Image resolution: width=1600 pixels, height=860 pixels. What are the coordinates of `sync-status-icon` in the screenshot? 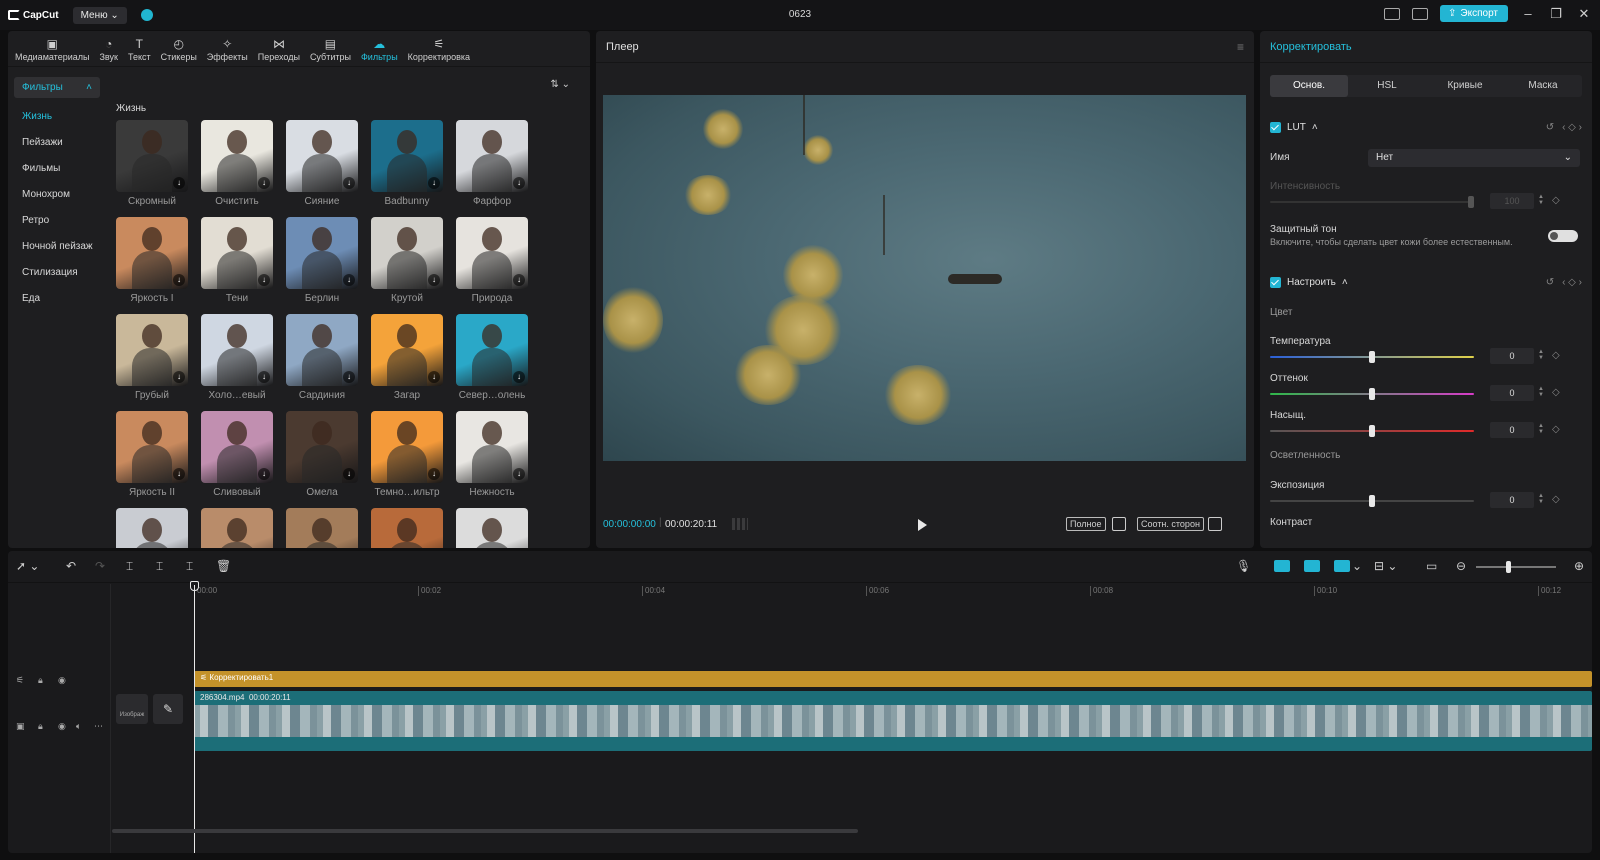 It's located at (146, 15).